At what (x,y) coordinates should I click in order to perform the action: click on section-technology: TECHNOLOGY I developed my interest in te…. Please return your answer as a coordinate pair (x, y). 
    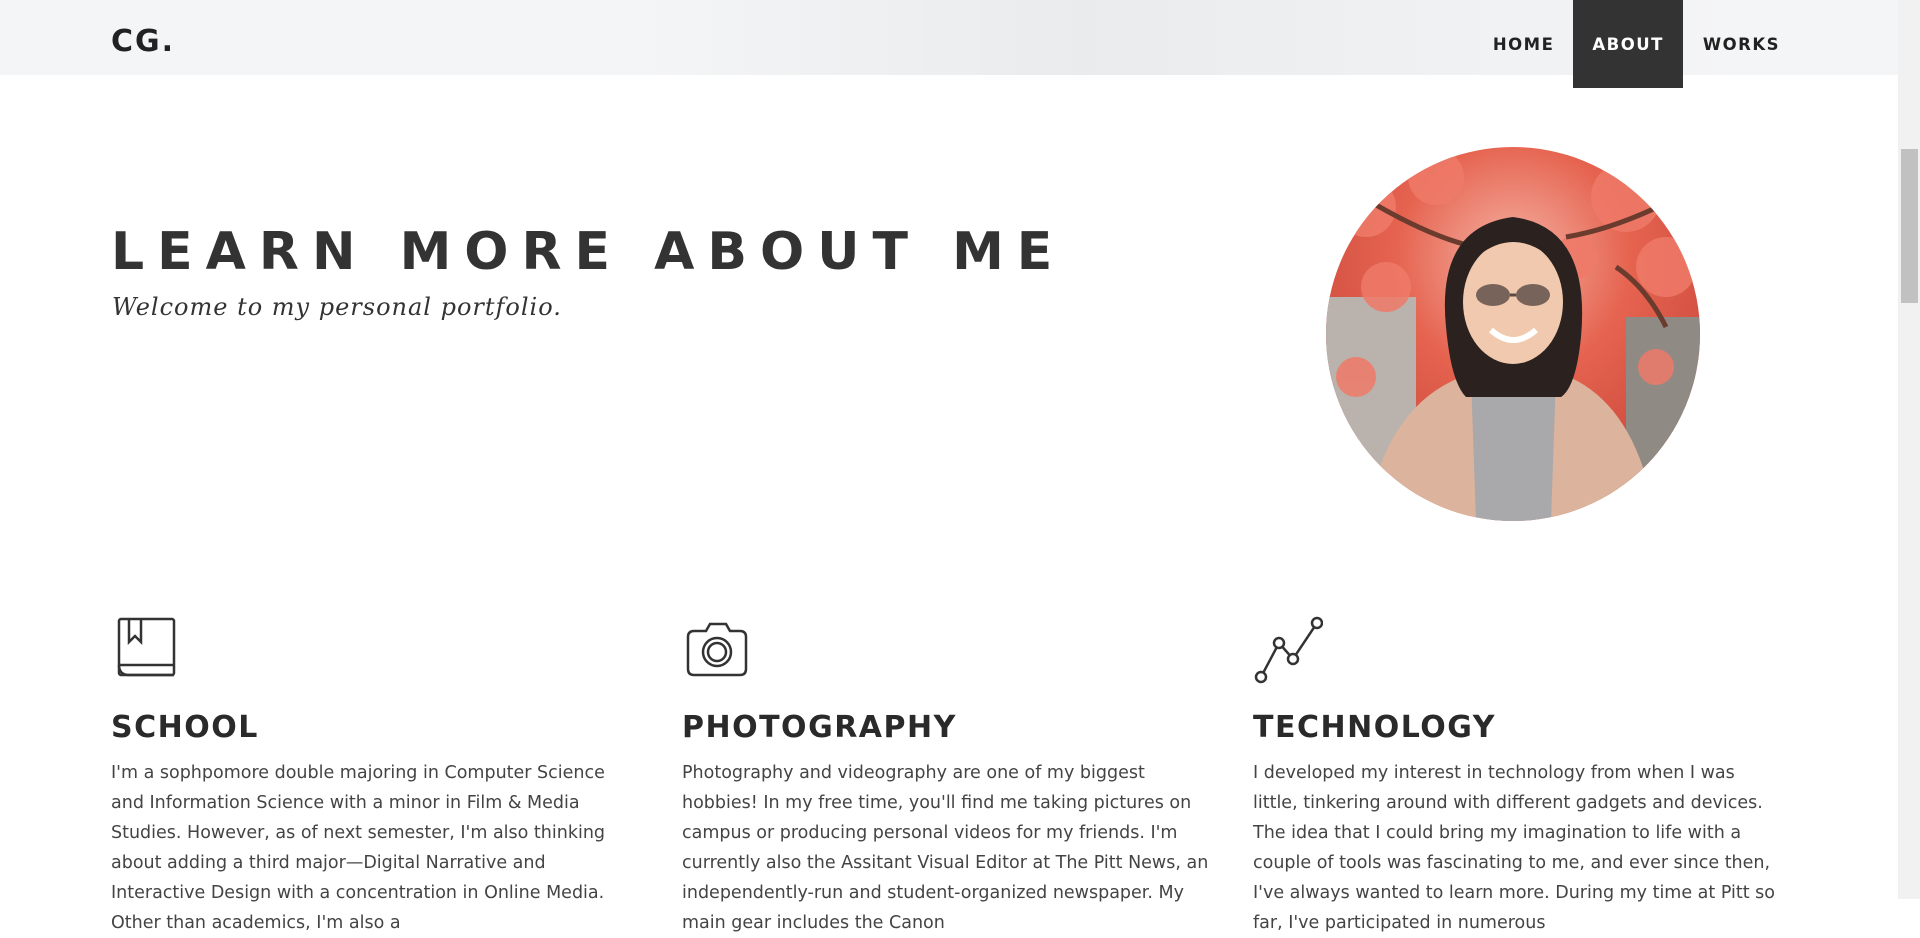
    Looking at the image, I should click on (1518, 774).